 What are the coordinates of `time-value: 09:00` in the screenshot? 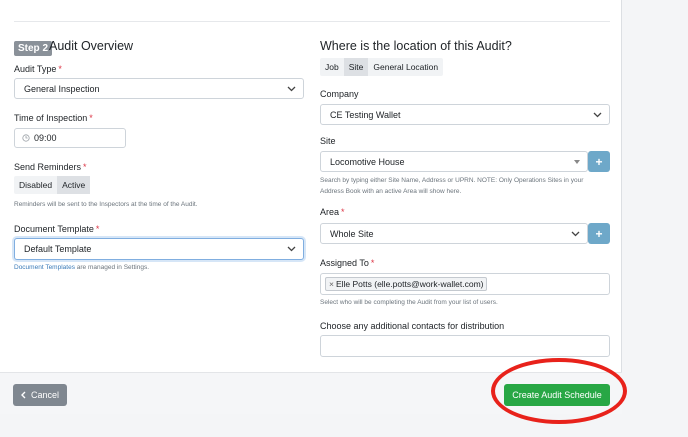 It's located at (45, 138).